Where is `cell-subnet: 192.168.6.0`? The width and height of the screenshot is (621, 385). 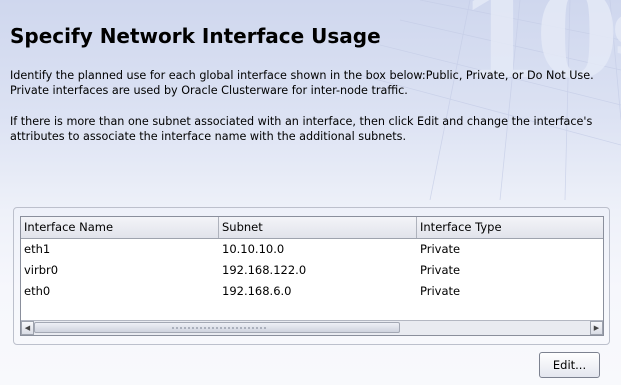
cell-subnet: 192.168.6.0 is located at coordinates (257, 291).